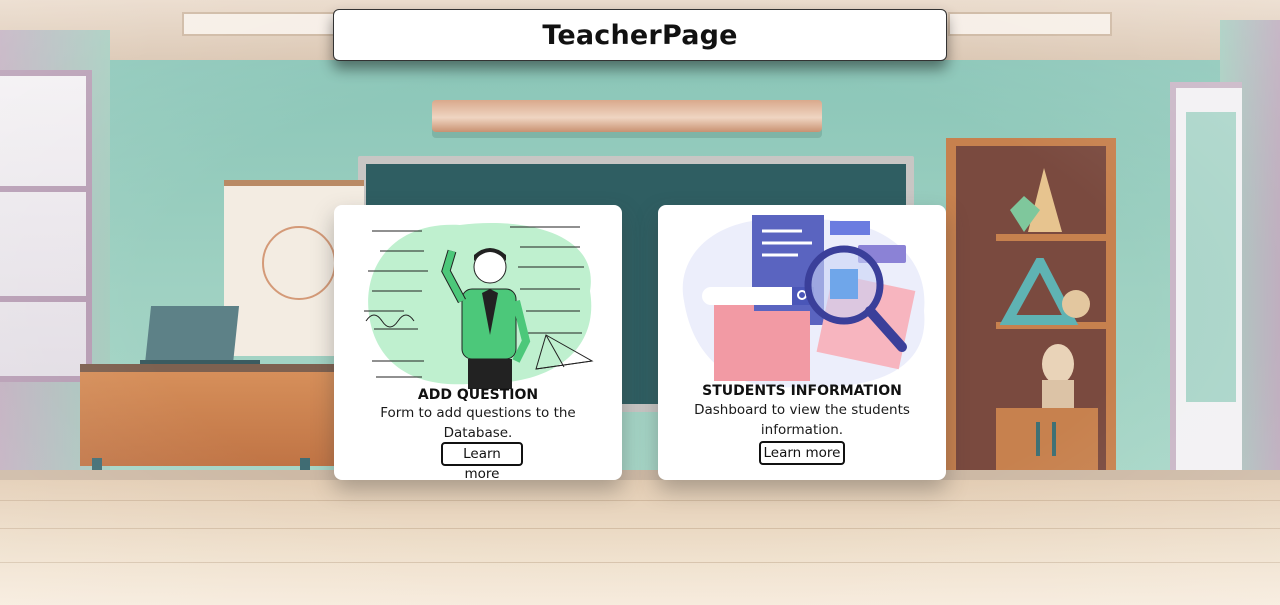  I want to click on page-title: TeacherPage, so click(640, 35).